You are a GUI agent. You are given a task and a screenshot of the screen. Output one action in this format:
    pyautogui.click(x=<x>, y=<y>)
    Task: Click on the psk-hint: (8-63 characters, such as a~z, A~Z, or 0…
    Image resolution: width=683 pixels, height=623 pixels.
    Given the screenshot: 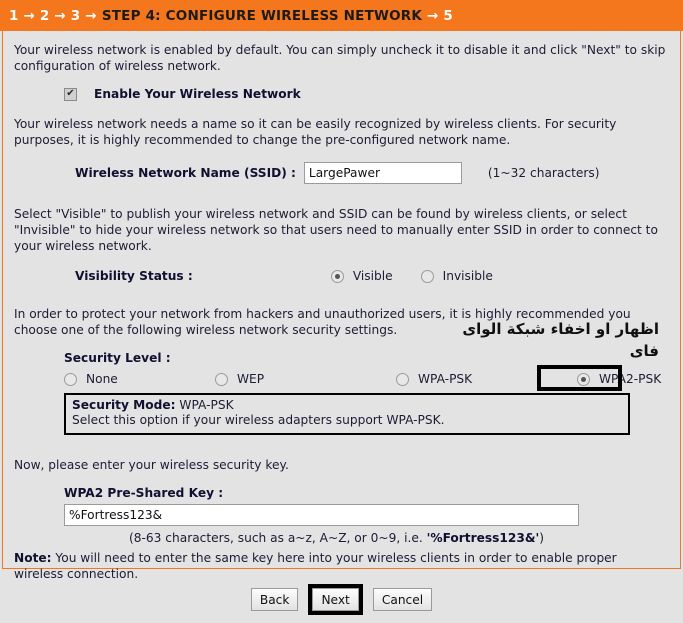 What is the action you would take?
    pyautogui.click(x=341, y=538)
    